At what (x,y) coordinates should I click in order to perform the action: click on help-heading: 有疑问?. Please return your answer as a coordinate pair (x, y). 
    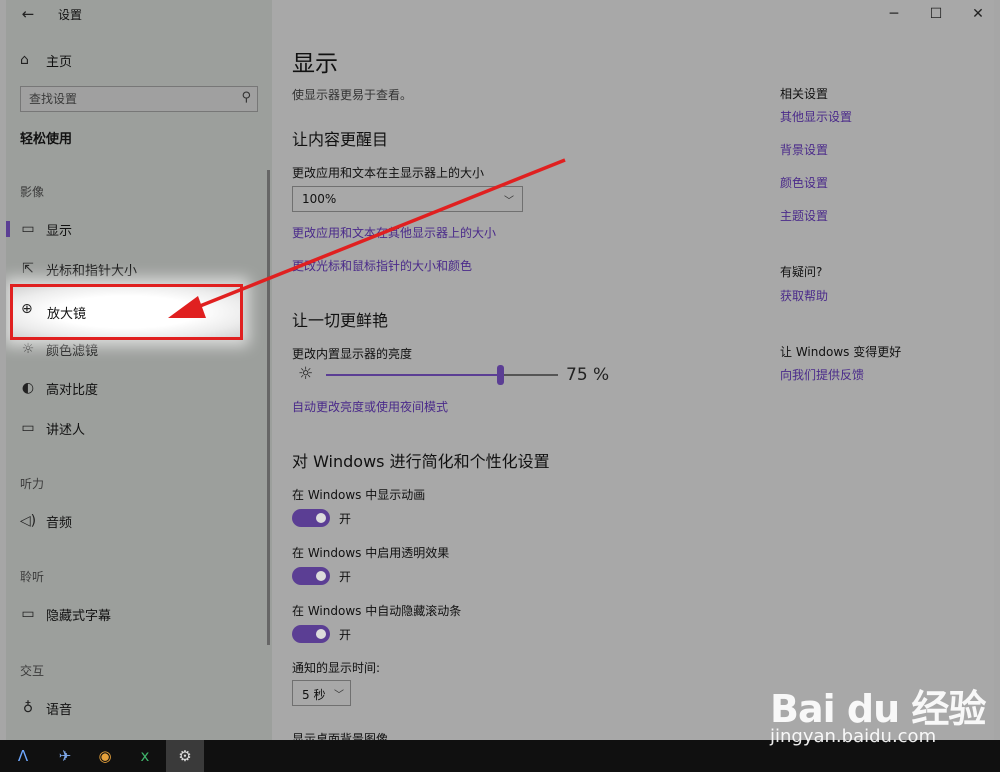
    Looking at the image, I should click on (801, 272).